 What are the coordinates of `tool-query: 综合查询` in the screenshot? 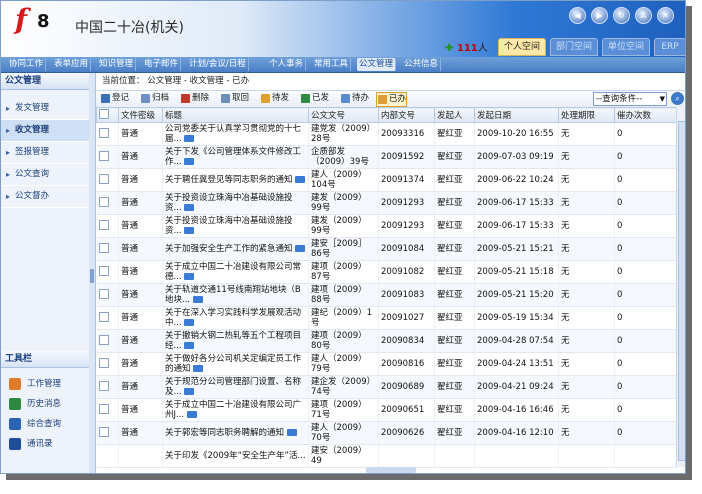 It's located at (45, 424).